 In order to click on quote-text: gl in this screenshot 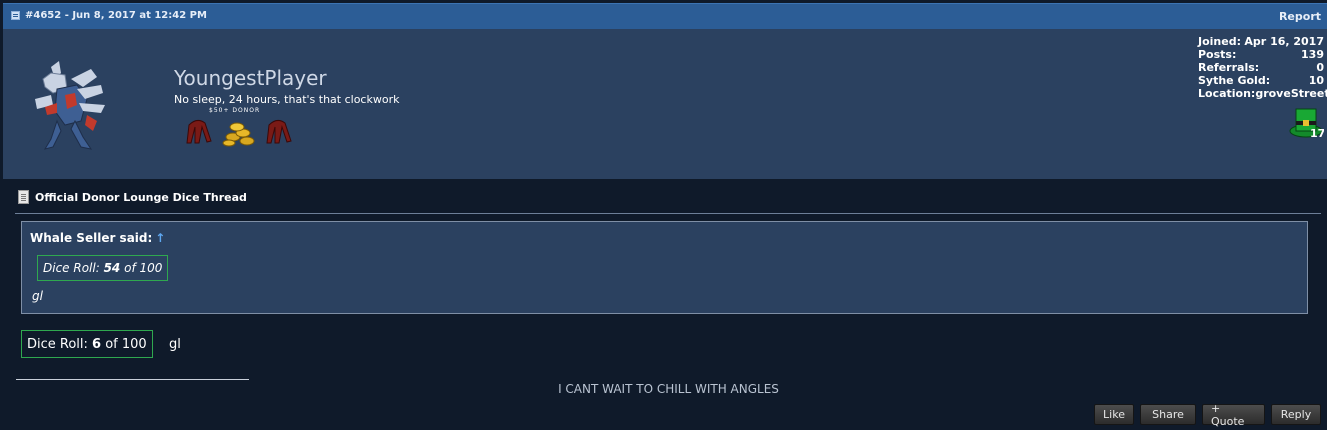, I will do `click(37, 296)`.